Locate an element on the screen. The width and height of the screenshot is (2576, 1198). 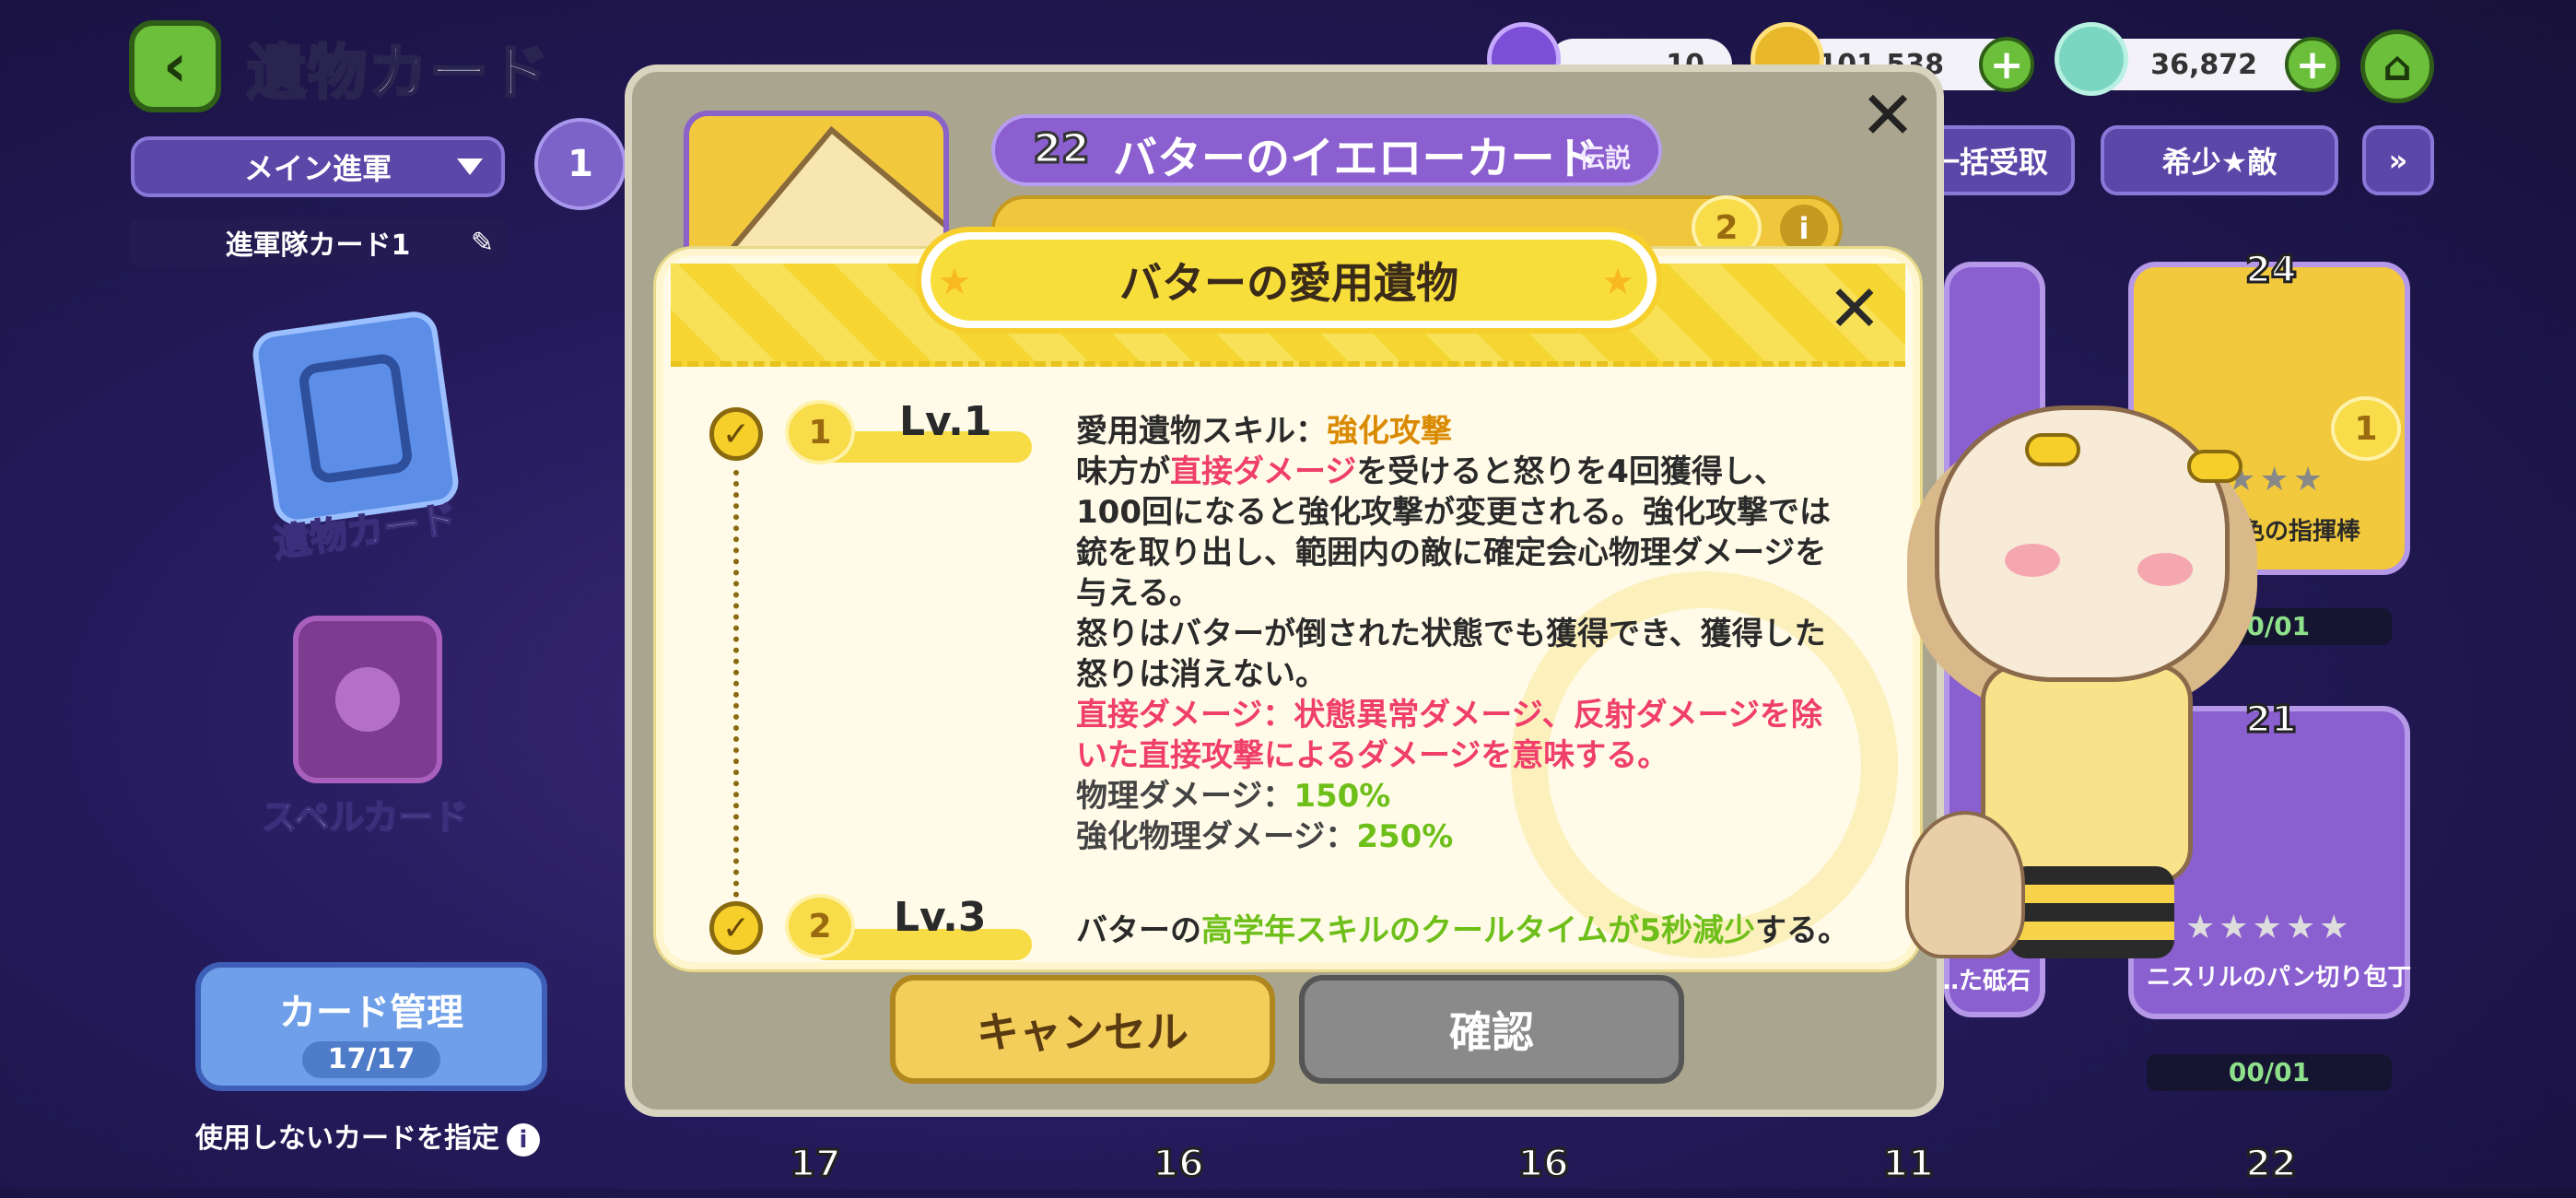
card-rarity: 伝説 is located at coordinates (1605, 158).